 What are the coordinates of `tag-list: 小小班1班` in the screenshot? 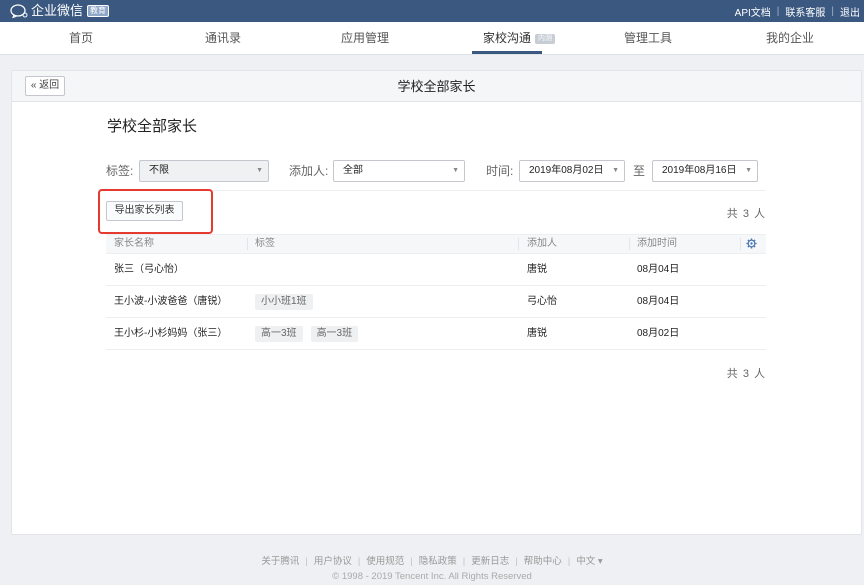 It's located at (288, 301).